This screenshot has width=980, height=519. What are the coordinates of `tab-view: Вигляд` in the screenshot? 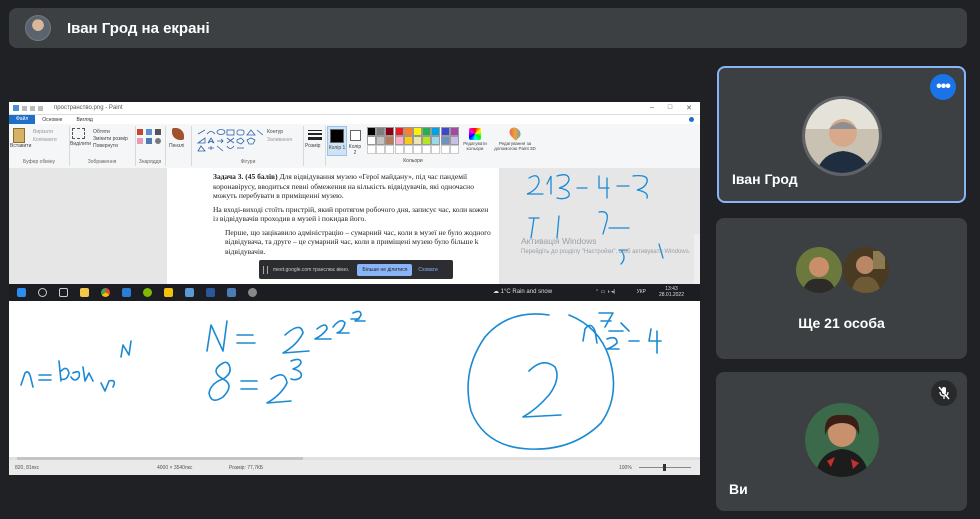 It's located at (84, 120).